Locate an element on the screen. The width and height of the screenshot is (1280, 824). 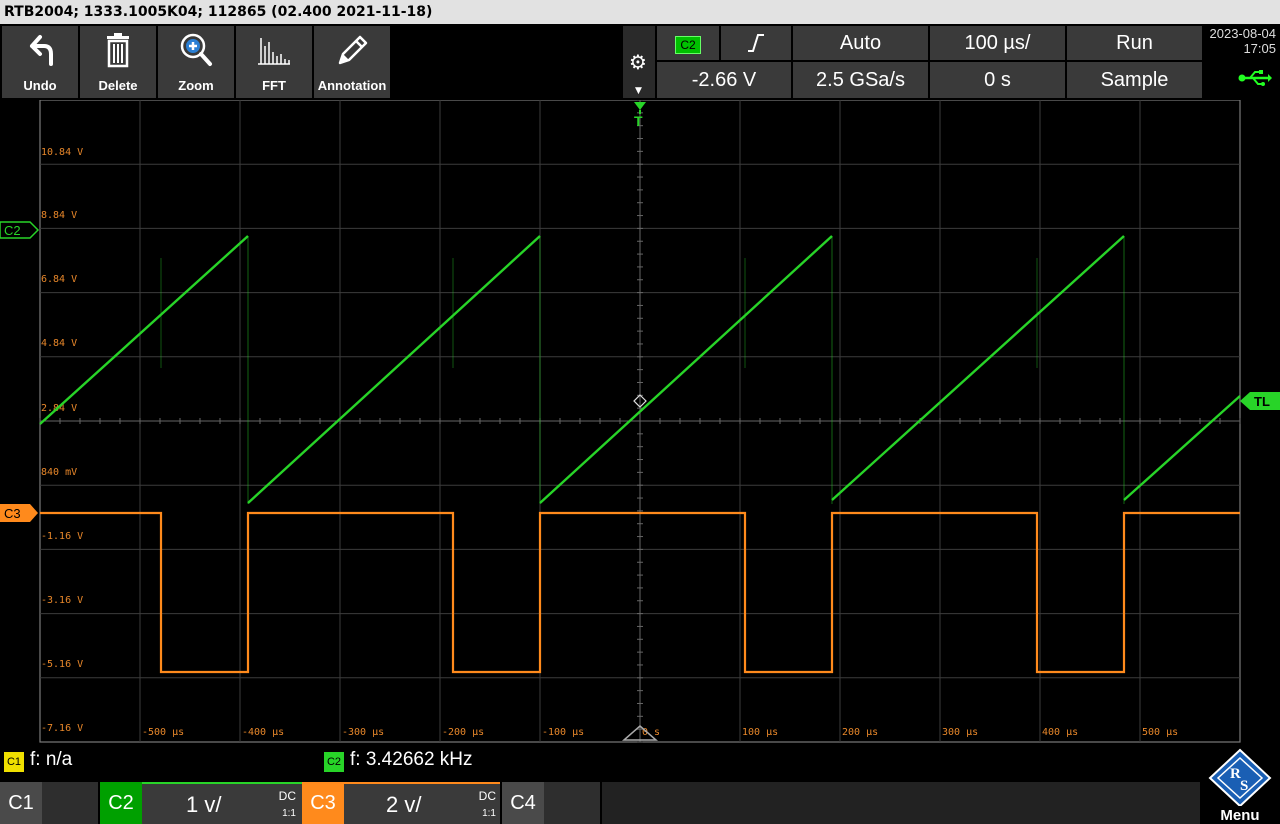
t-marker-label: T is located at coordinates (638, 121).